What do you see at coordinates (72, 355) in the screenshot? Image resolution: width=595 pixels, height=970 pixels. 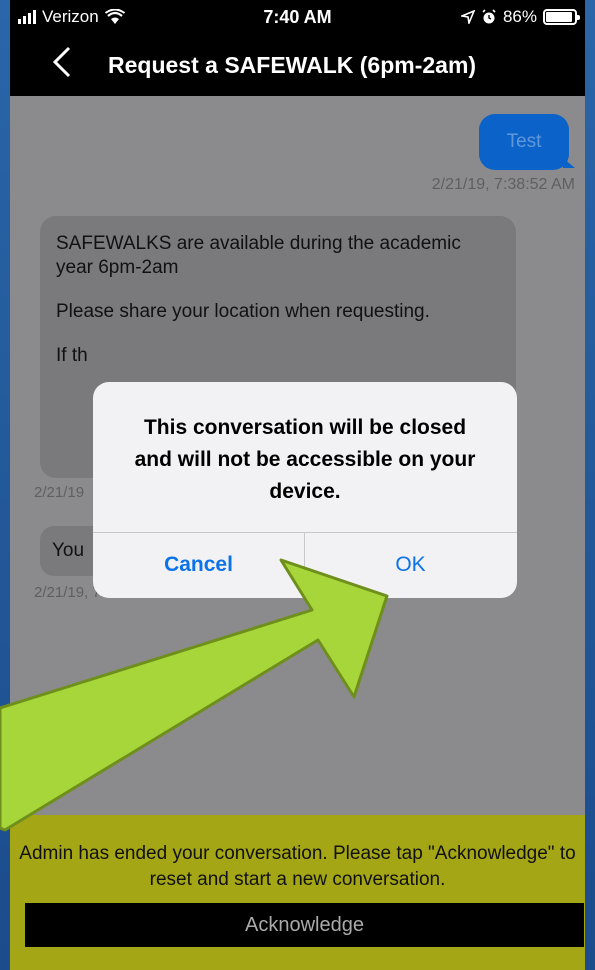 I see `message-line: If th` at bounding box center [72, 355].